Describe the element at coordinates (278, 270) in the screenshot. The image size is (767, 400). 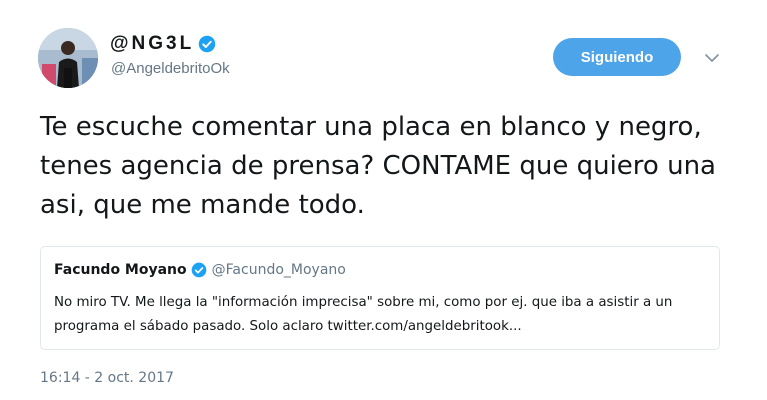
I see `quoted-author-handle: @Facundo_Moyano` at that location.